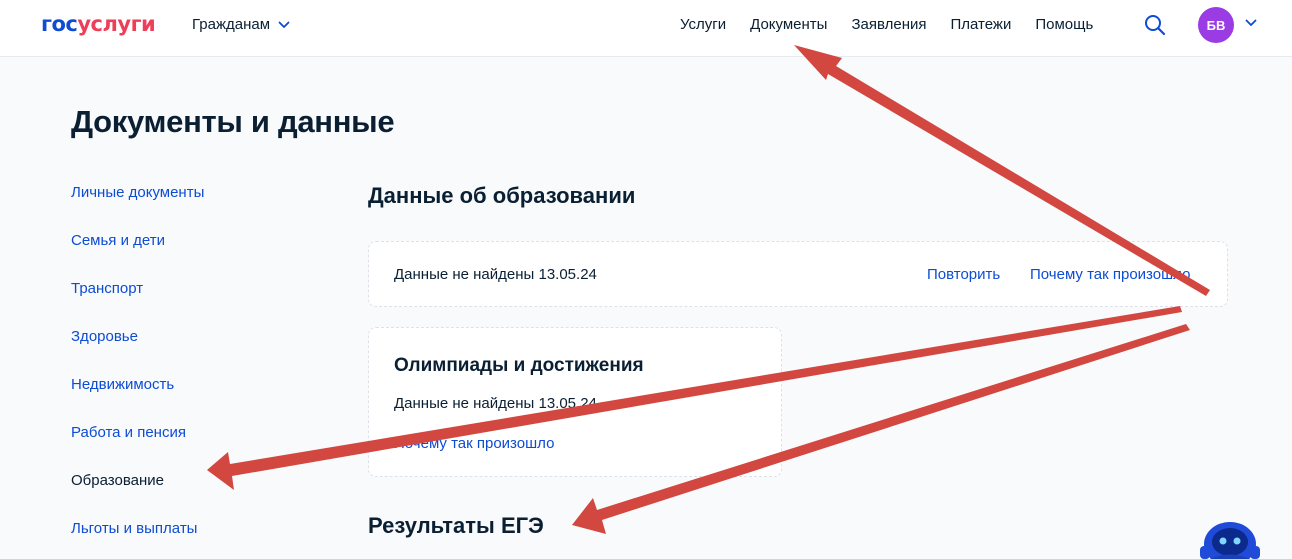 The image size is (1292, 559). Describe the element at coordinates (1064, 24) in the screenshot. I see `nav-help: Помощь` at that location.